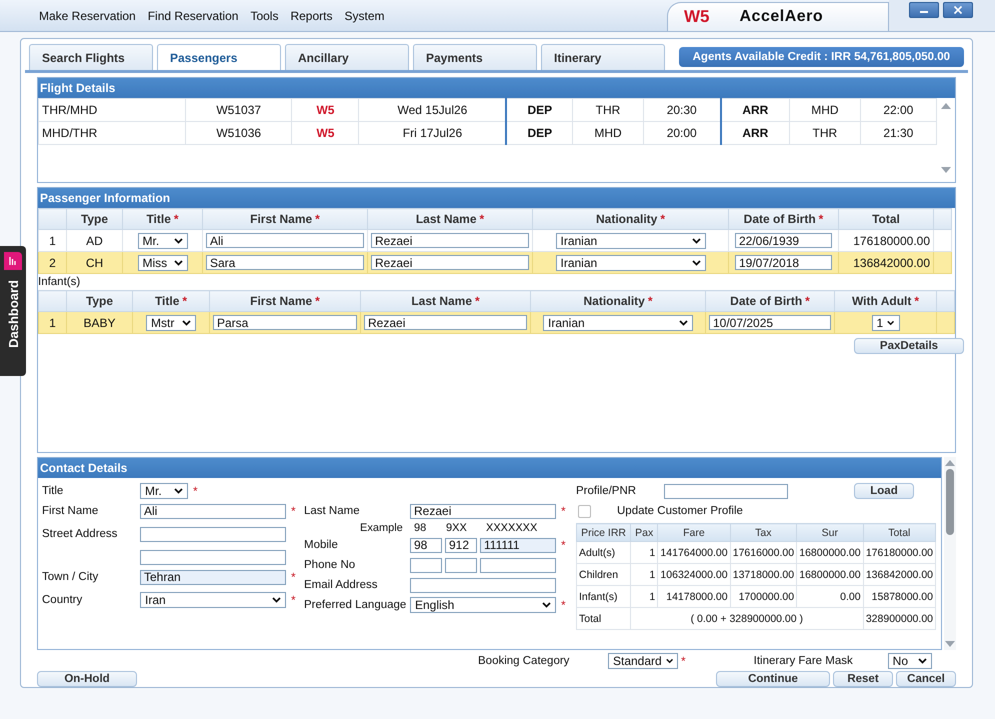 Image resolution: width=995 pixels, height=719 pixels. What do you see at coordinates (193, 15) in the screenshot?
I see `menu-item: Find Reservation` at bounding box center [193, 15].